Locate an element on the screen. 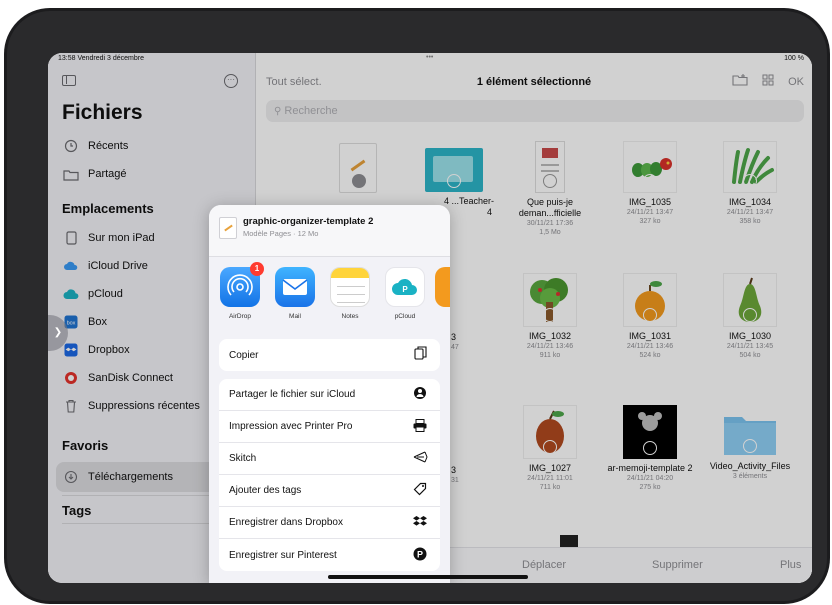 The height and width of the screenshot is (605, 832). action-label: Impression avec Printer Pro is located at coordinates (291, 426).